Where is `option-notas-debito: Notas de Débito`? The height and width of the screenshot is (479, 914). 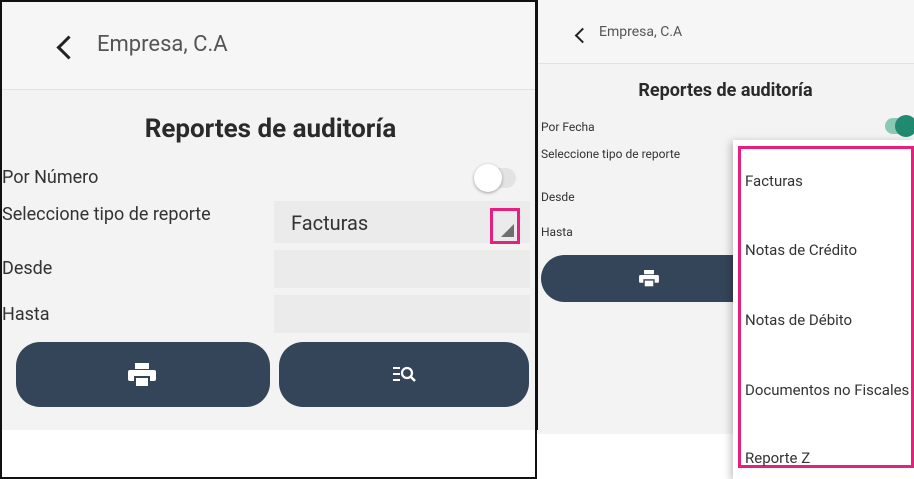
option-notas-debito: Notas de Débito is located at coordinates (798, 320).